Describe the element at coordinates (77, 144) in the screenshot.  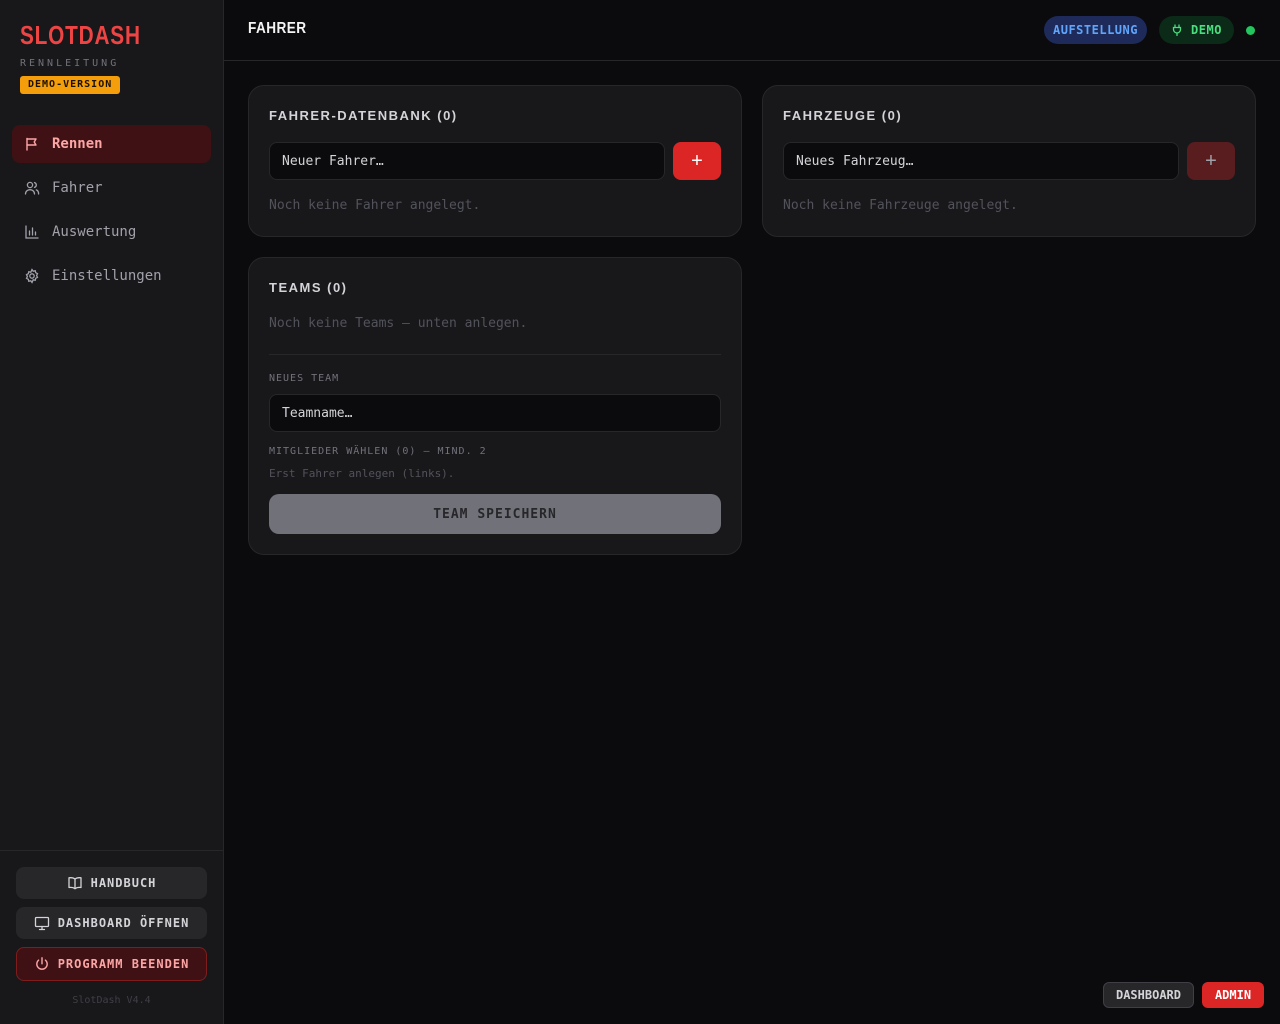
I see `sidebar-item-label: Rennen` at that location.